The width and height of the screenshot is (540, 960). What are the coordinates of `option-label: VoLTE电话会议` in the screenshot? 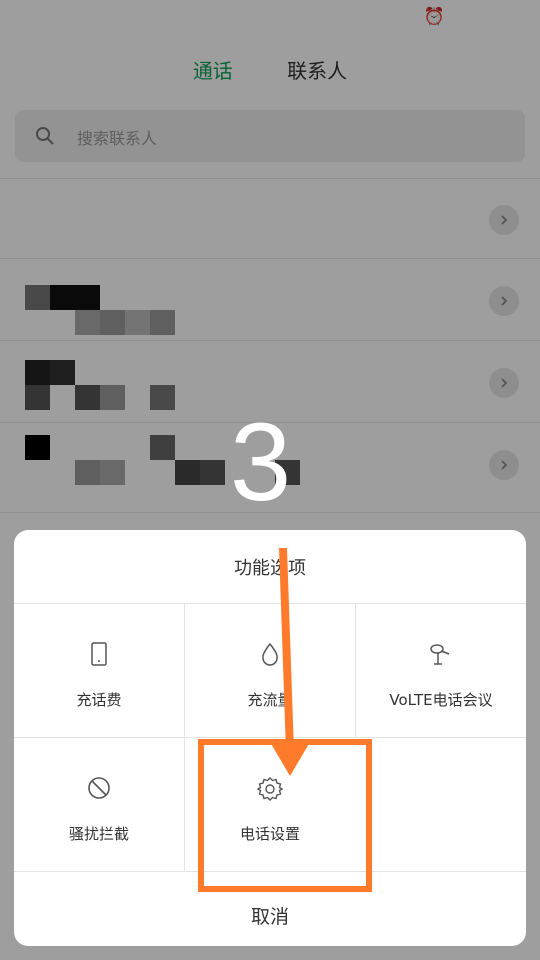 It's located at (441, 700).